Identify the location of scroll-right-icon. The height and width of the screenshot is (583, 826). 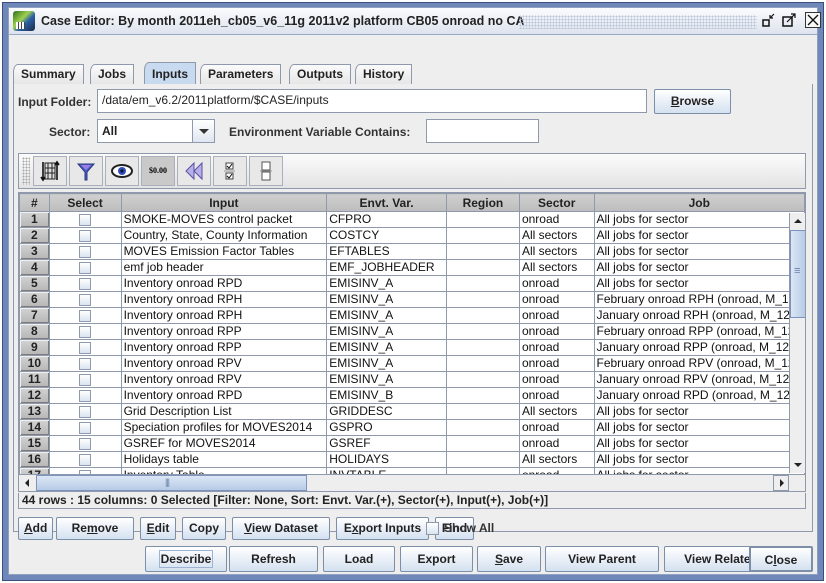
(781, 483).